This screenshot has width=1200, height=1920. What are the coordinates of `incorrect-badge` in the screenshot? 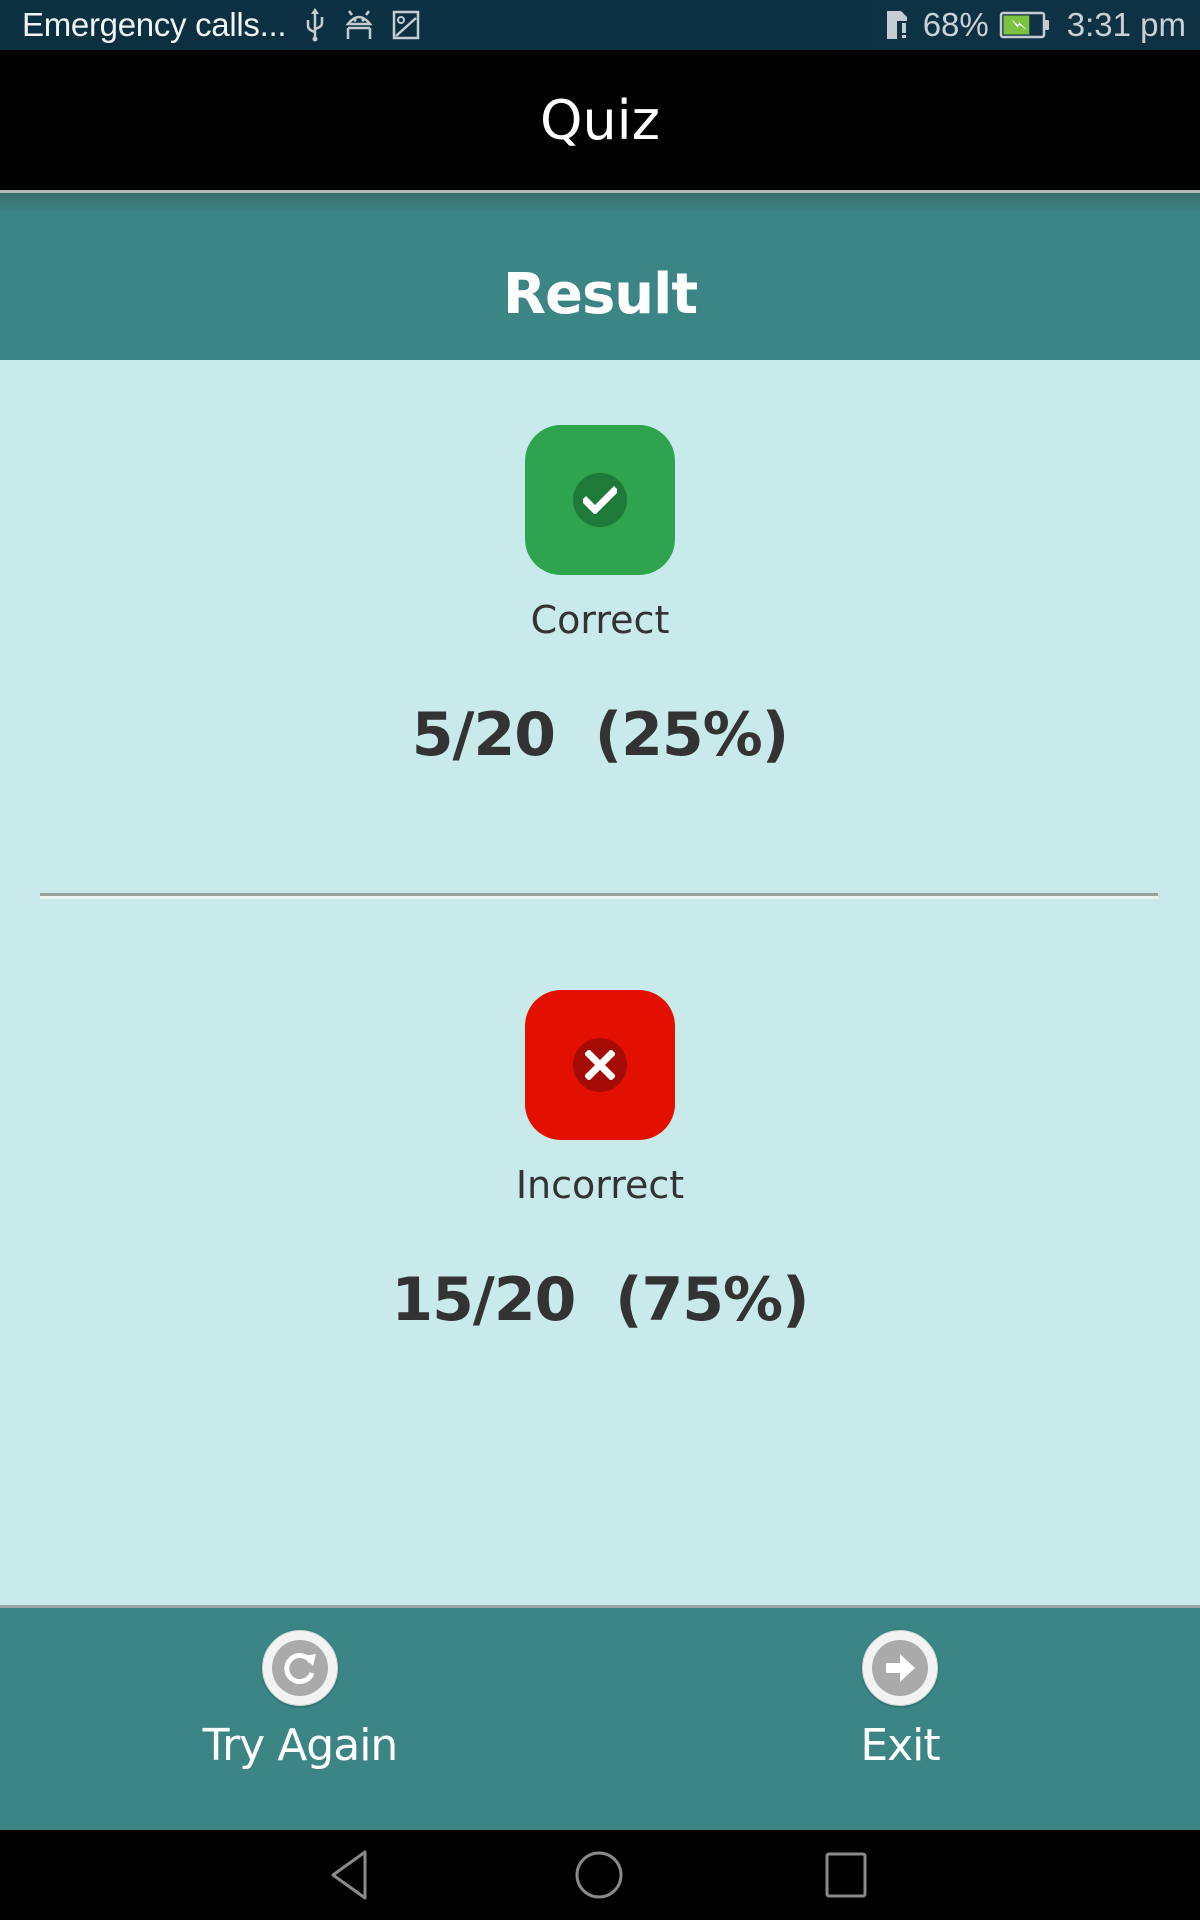 It's located at (600, 1065).